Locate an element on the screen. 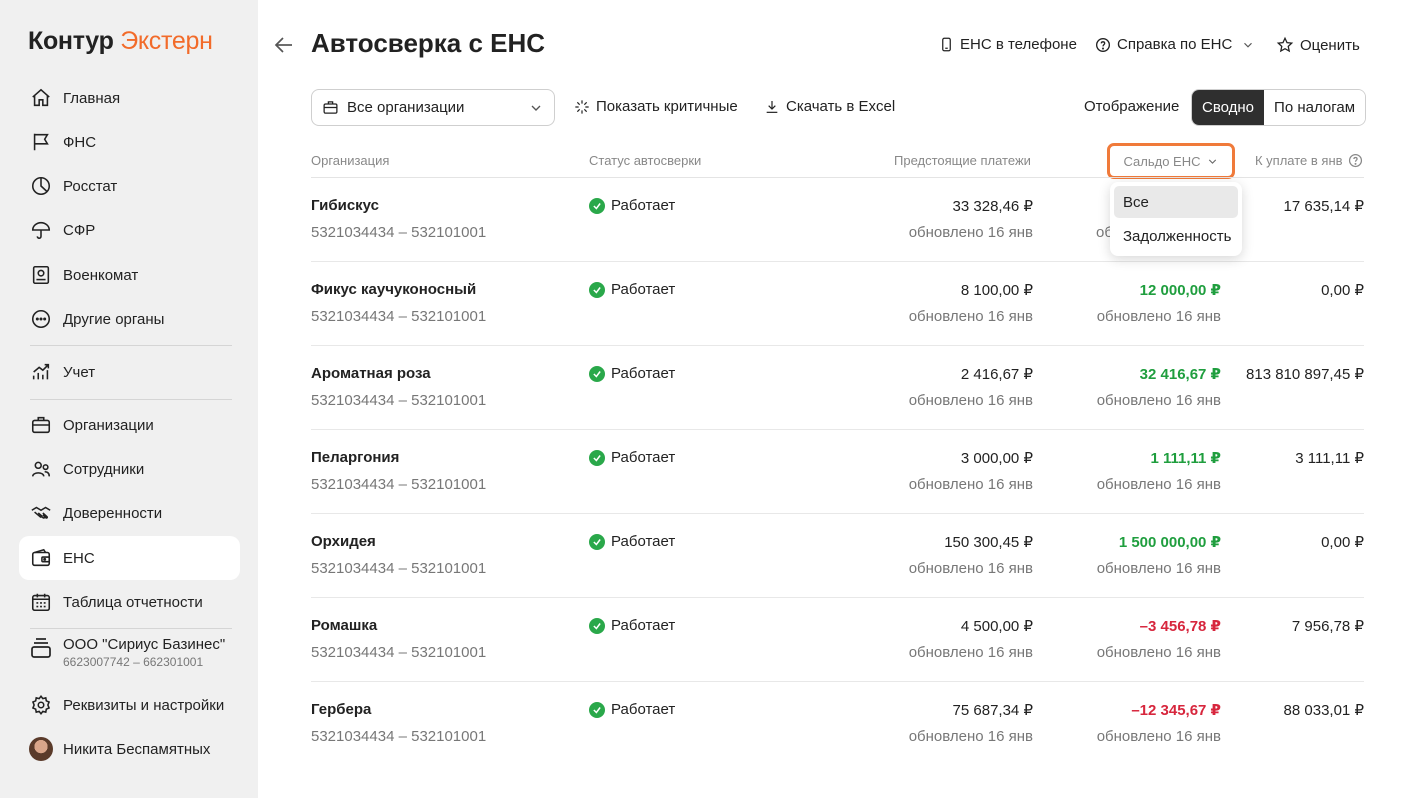 The height and width of the screenshot is (798, 1418). sidebar-item-label: Таблица отчетности is located at coordinates (133, 602).